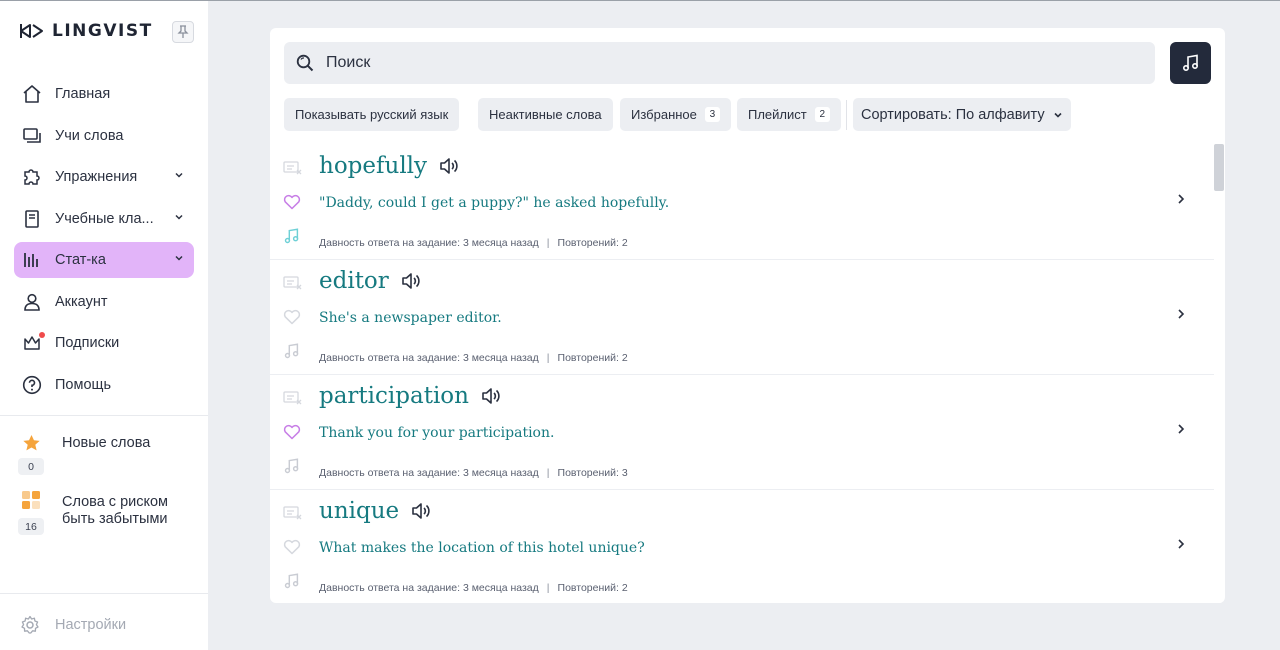 This screenshot has width=1280, height=650. Describe the element at coordinates (664, 114) in the screenshot. I see `chip-label: Избранное` at that location.